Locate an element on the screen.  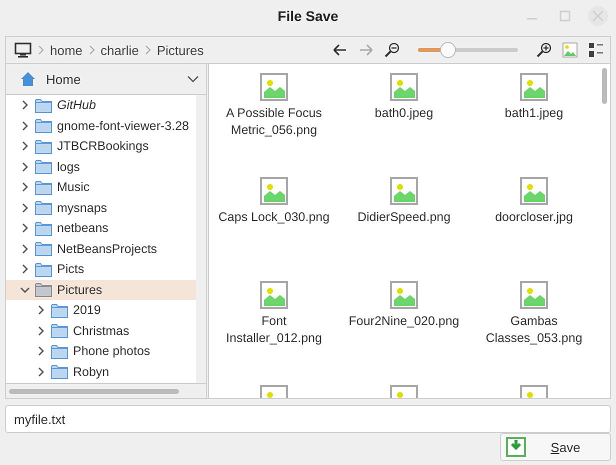
tree-item: Robyn is located at coordinates (101, 372).